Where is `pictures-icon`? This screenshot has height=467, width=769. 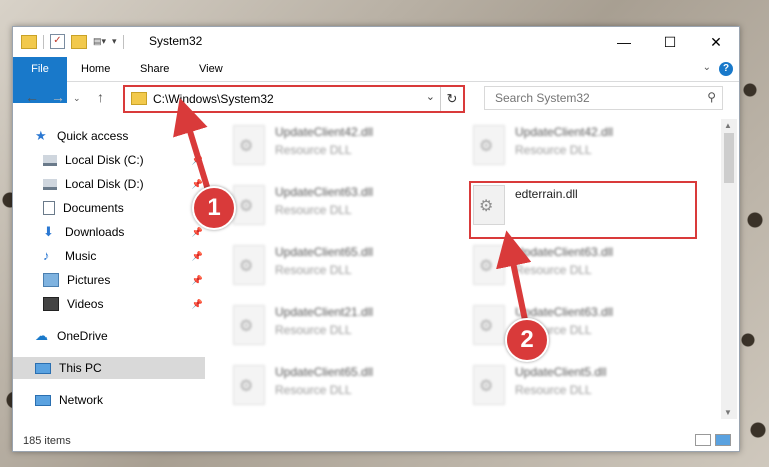 pictures-icon is located at coordinates (51, 280).